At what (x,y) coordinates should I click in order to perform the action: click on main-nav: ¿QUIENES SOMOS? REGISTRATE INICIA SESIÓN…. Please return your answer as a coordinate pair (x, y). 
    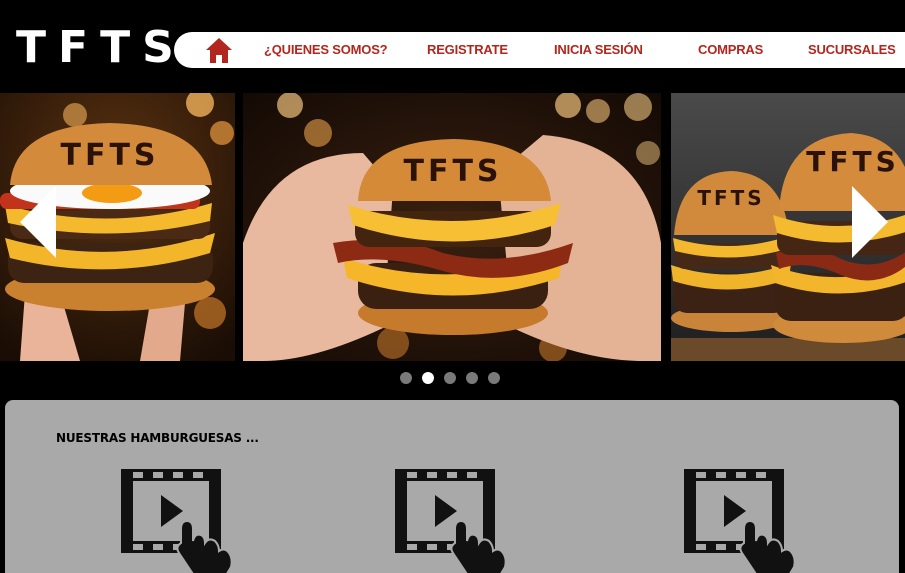
    Looking at the image, I should click on (539, 50).